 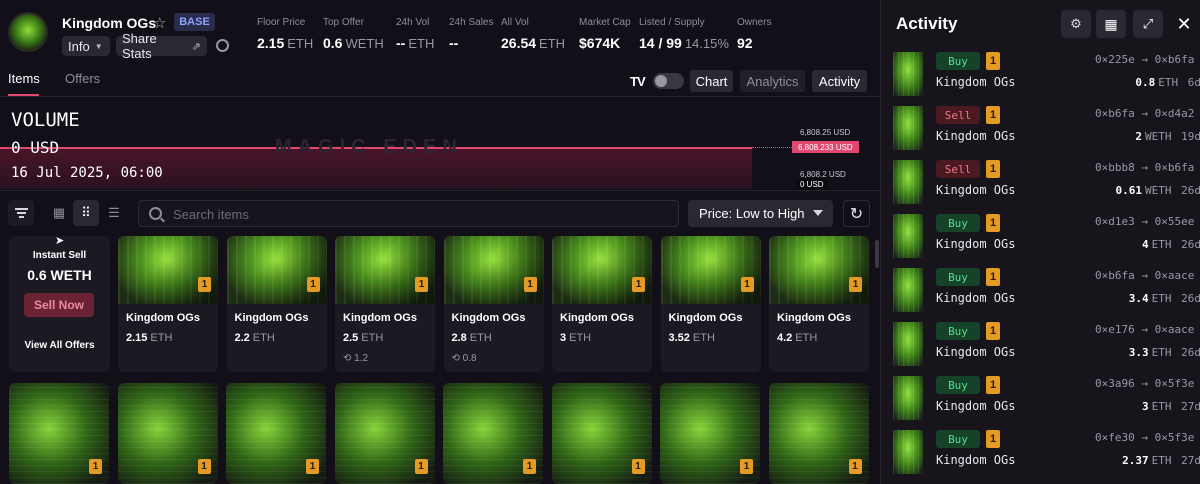 I want to click on list-view-button: ☰, so click(x=114, y=213).